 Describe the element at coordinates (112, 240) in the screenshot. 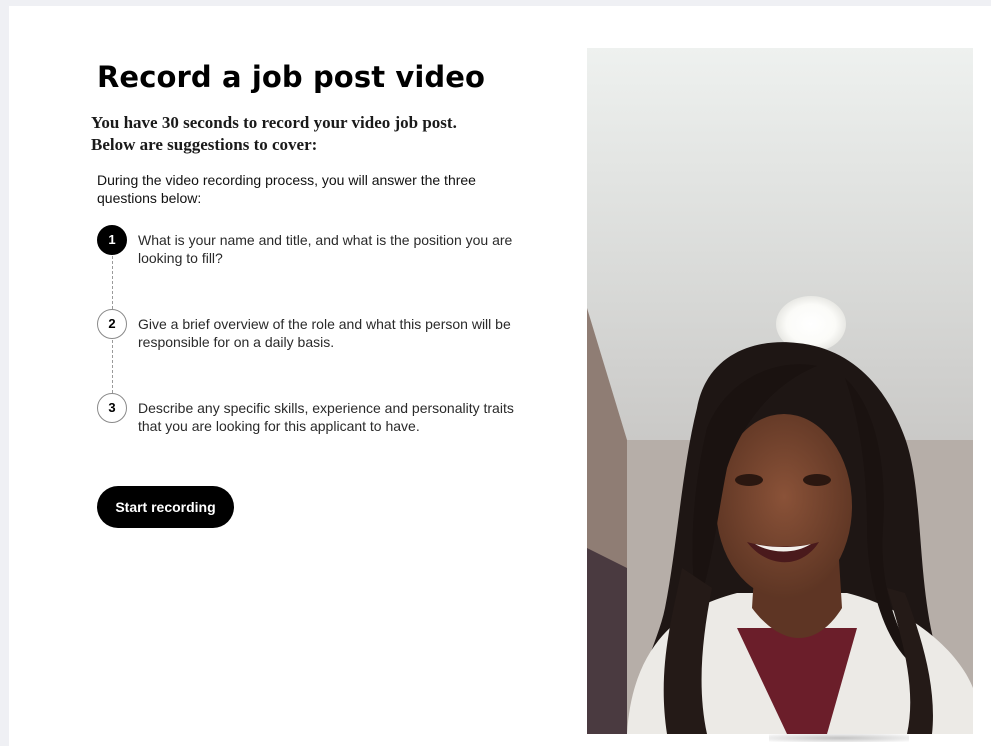

I see `step-1-number: 1` at that location.